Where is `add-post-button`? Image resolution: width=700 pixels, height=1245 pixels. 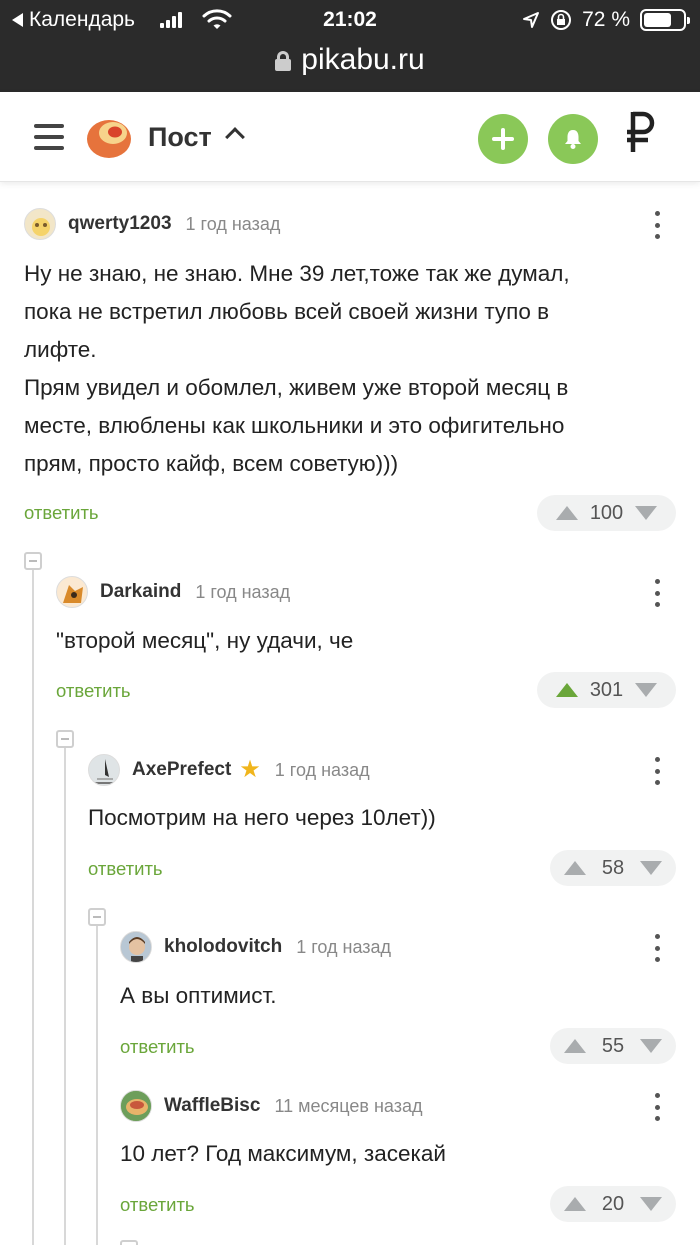 add-post-button is located at coordinates (503, 139).